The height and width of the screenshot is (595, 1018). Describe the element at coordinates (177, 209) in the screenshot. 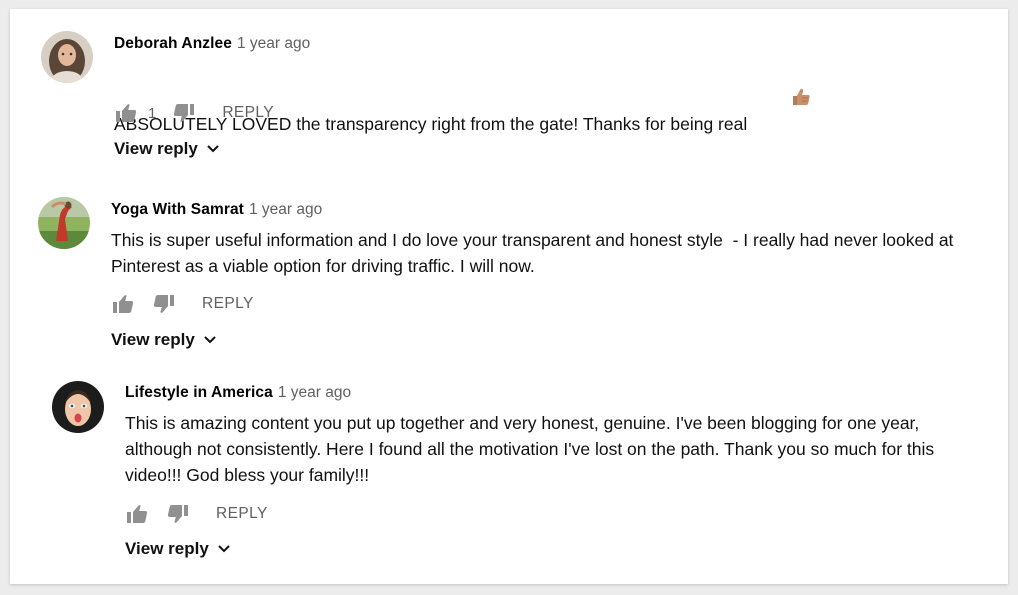

I see `author-name: Yoga With Samrat` at that location.